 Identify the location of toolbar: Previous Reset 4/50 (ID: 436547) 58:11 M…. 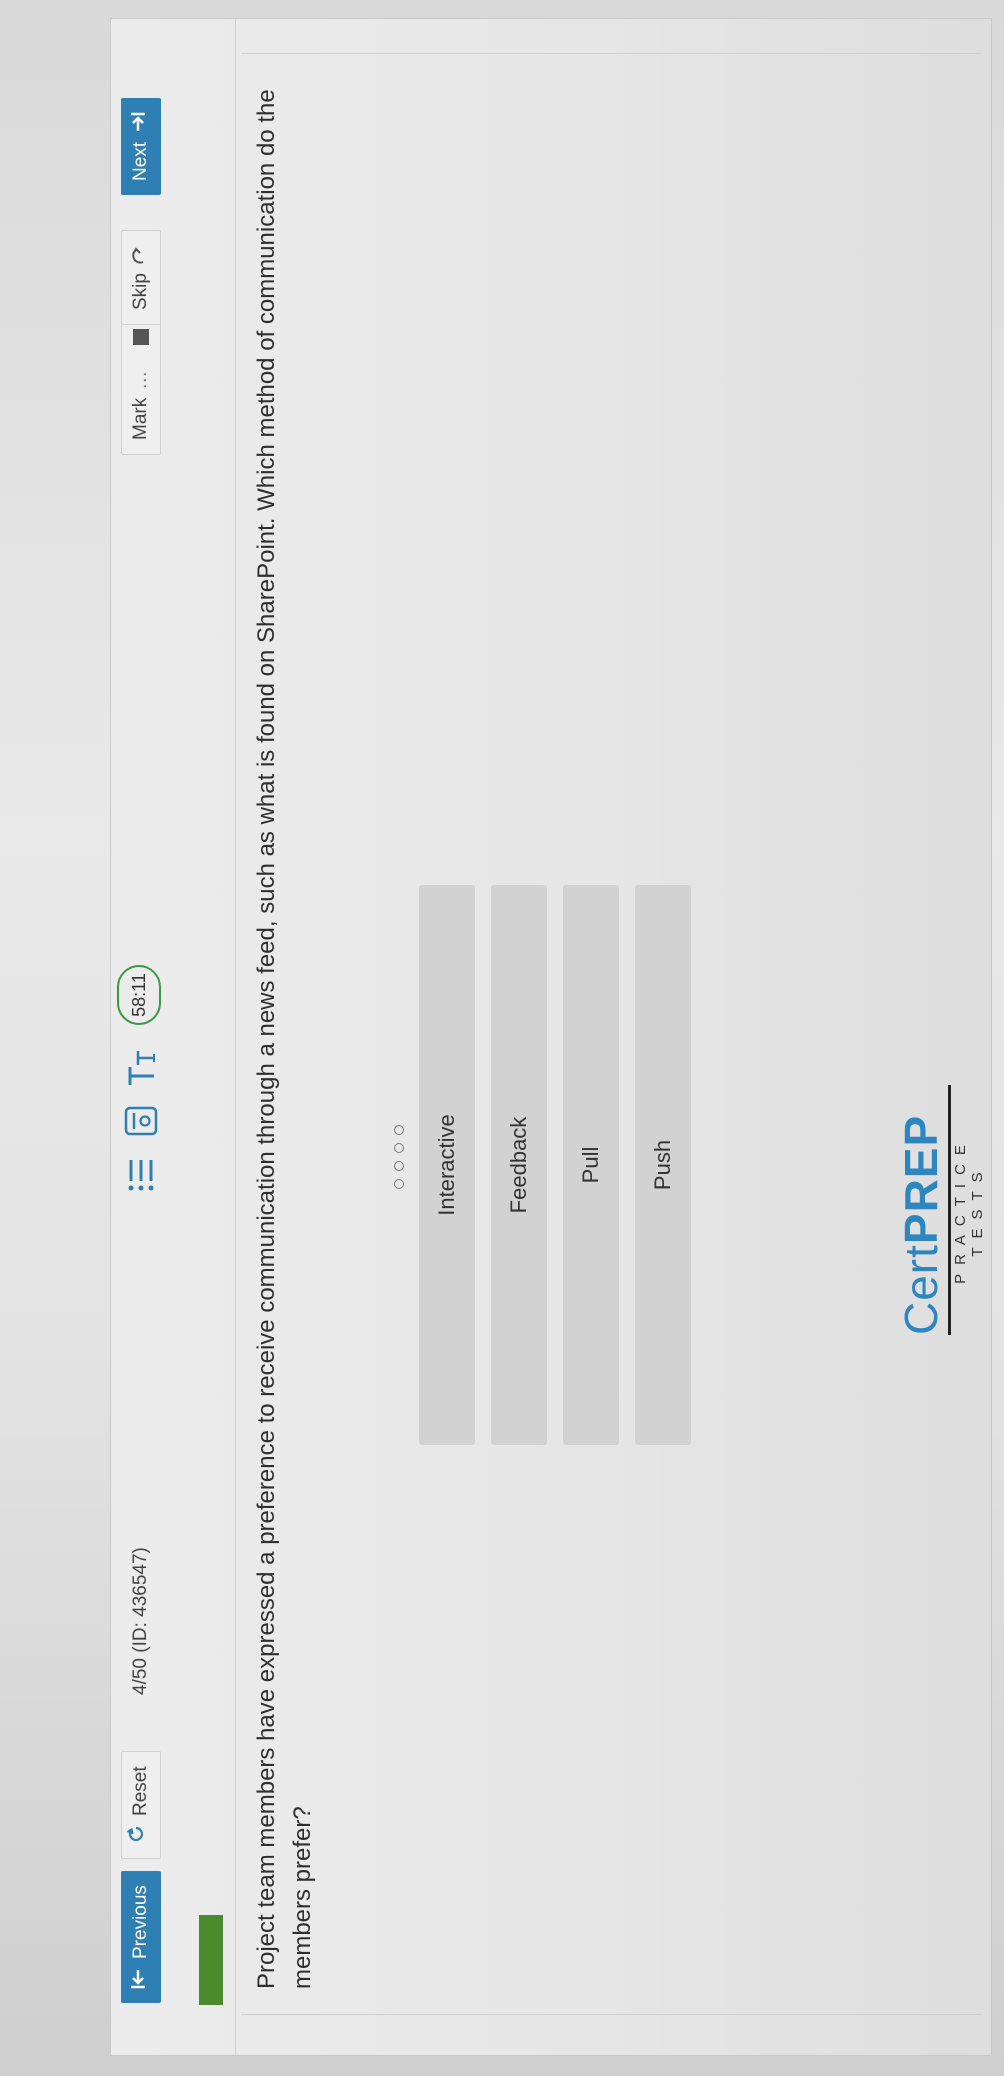
(171, 1037).